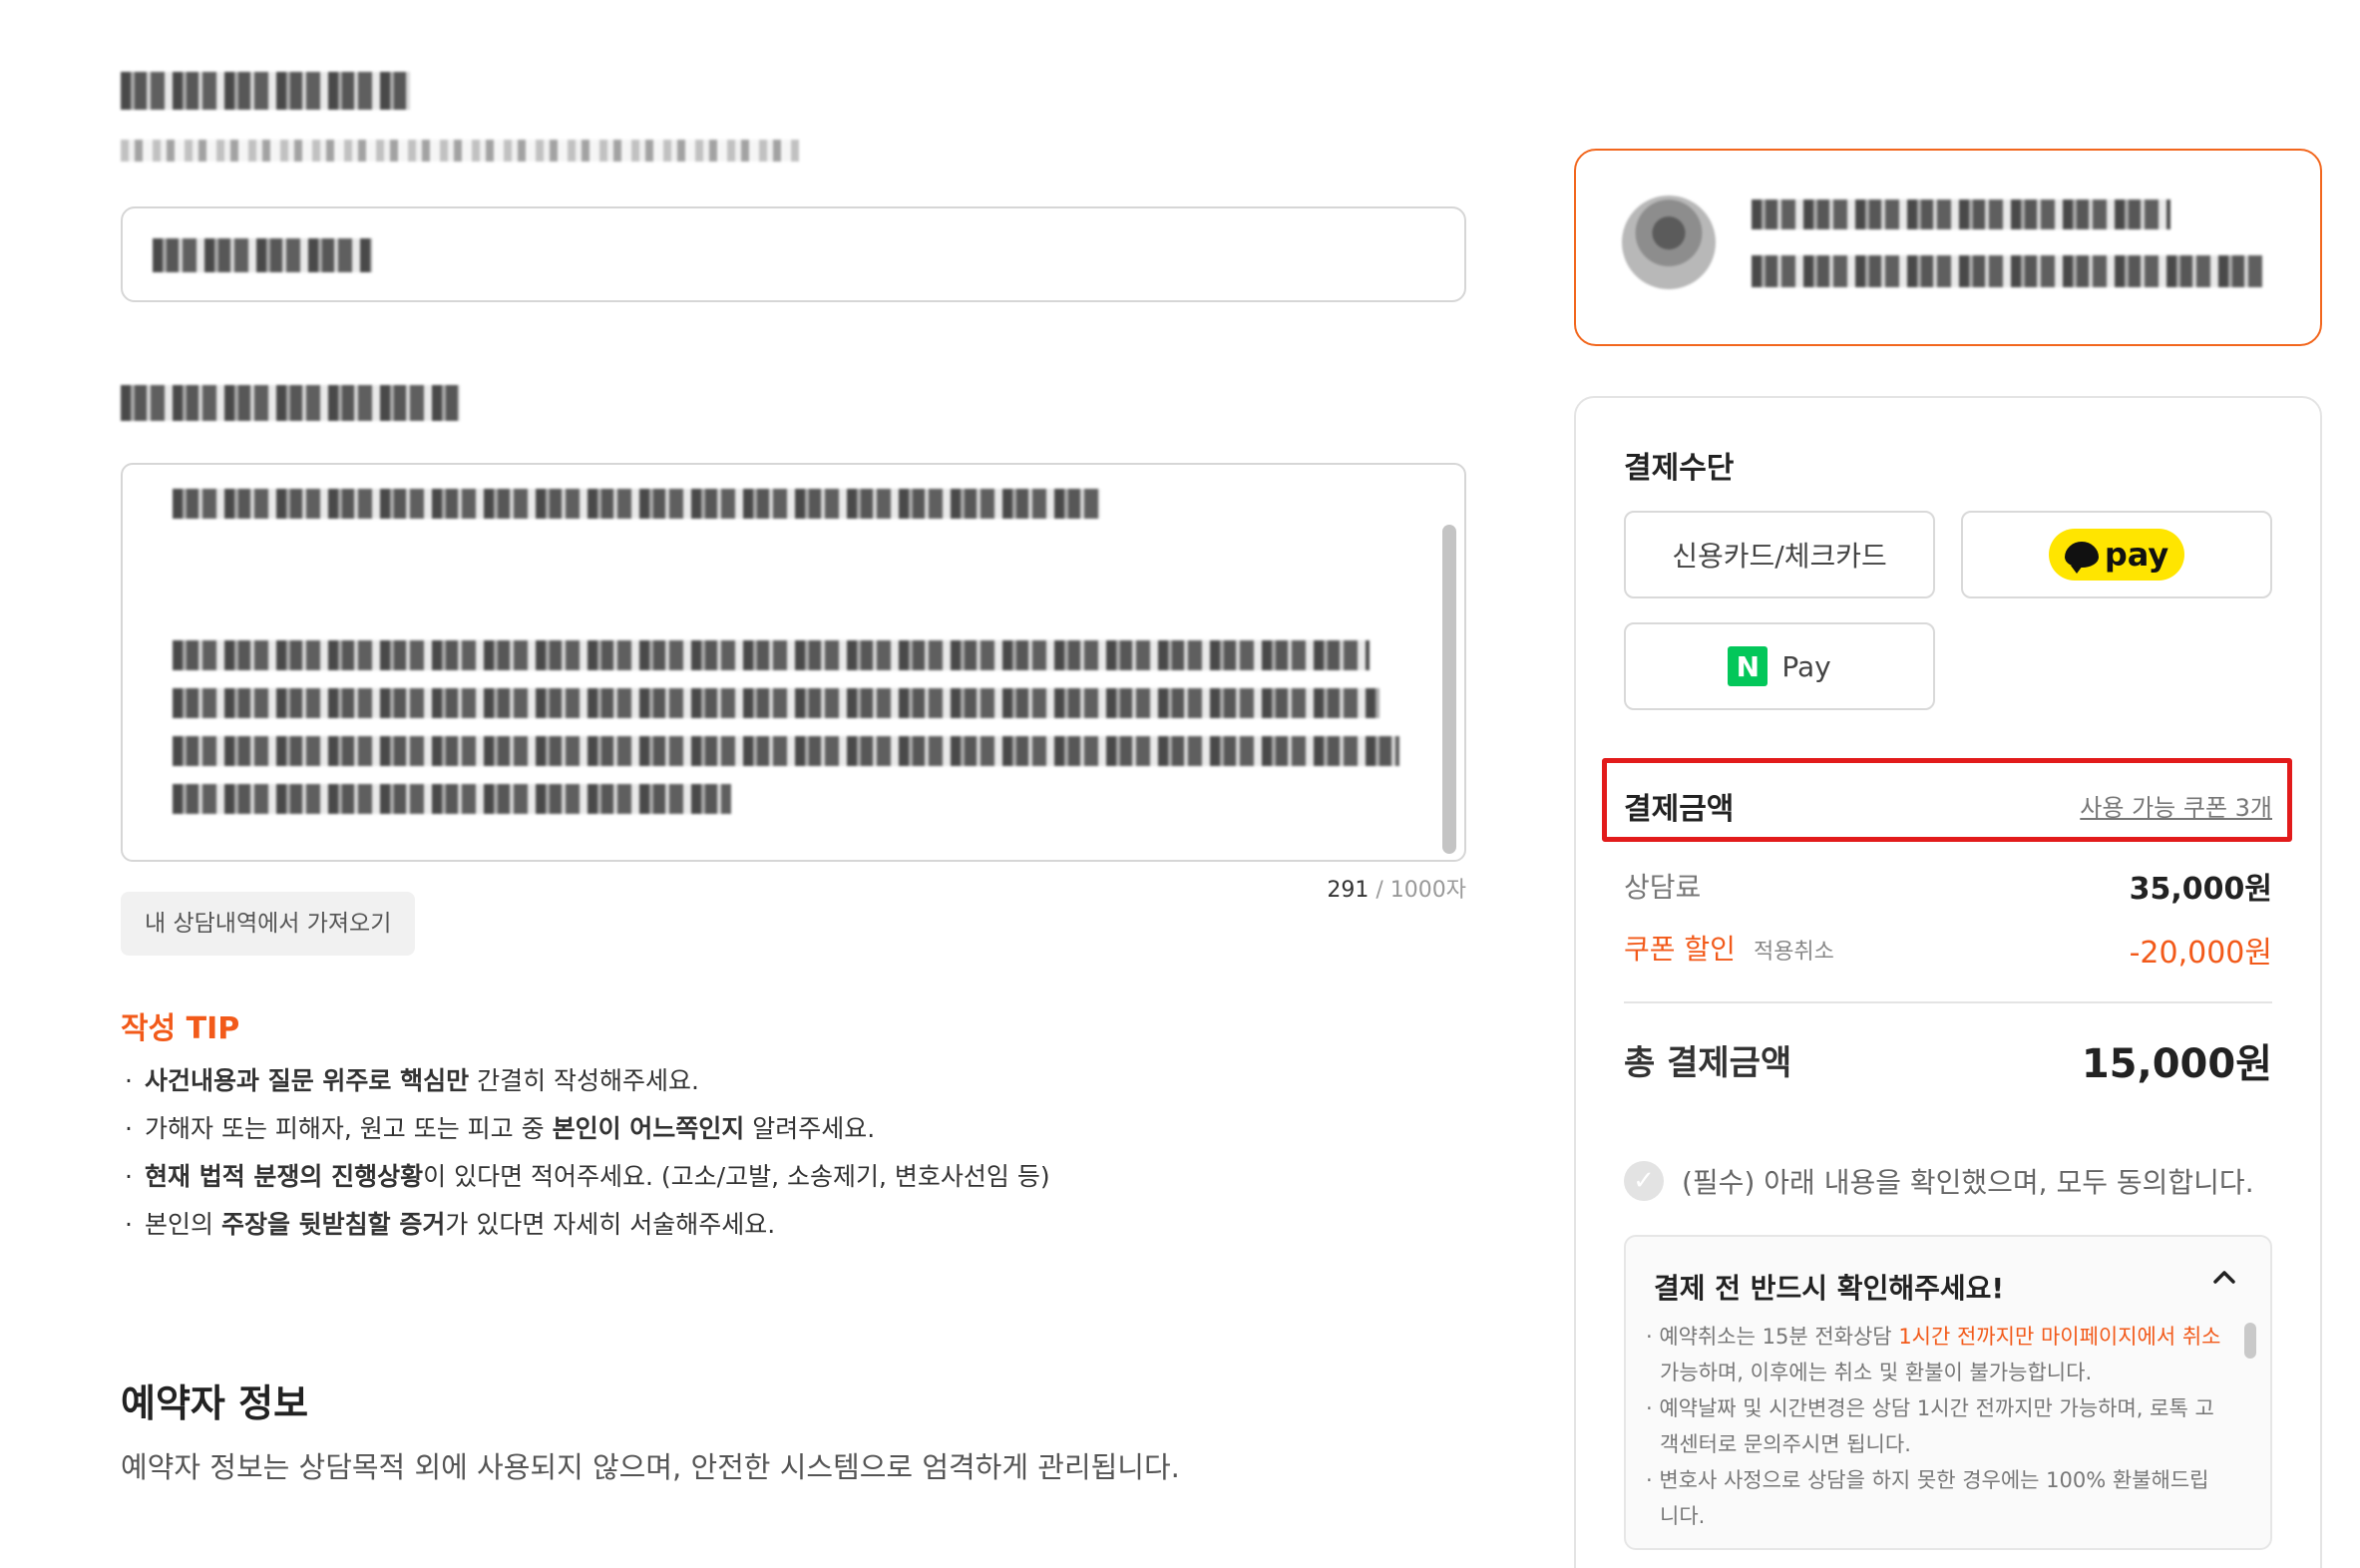 This screenshot has height=1568, width=2360. Describe the element at coordinates (2224, 1281) in the screenshot. I see `chevron-up-icon` at that location.